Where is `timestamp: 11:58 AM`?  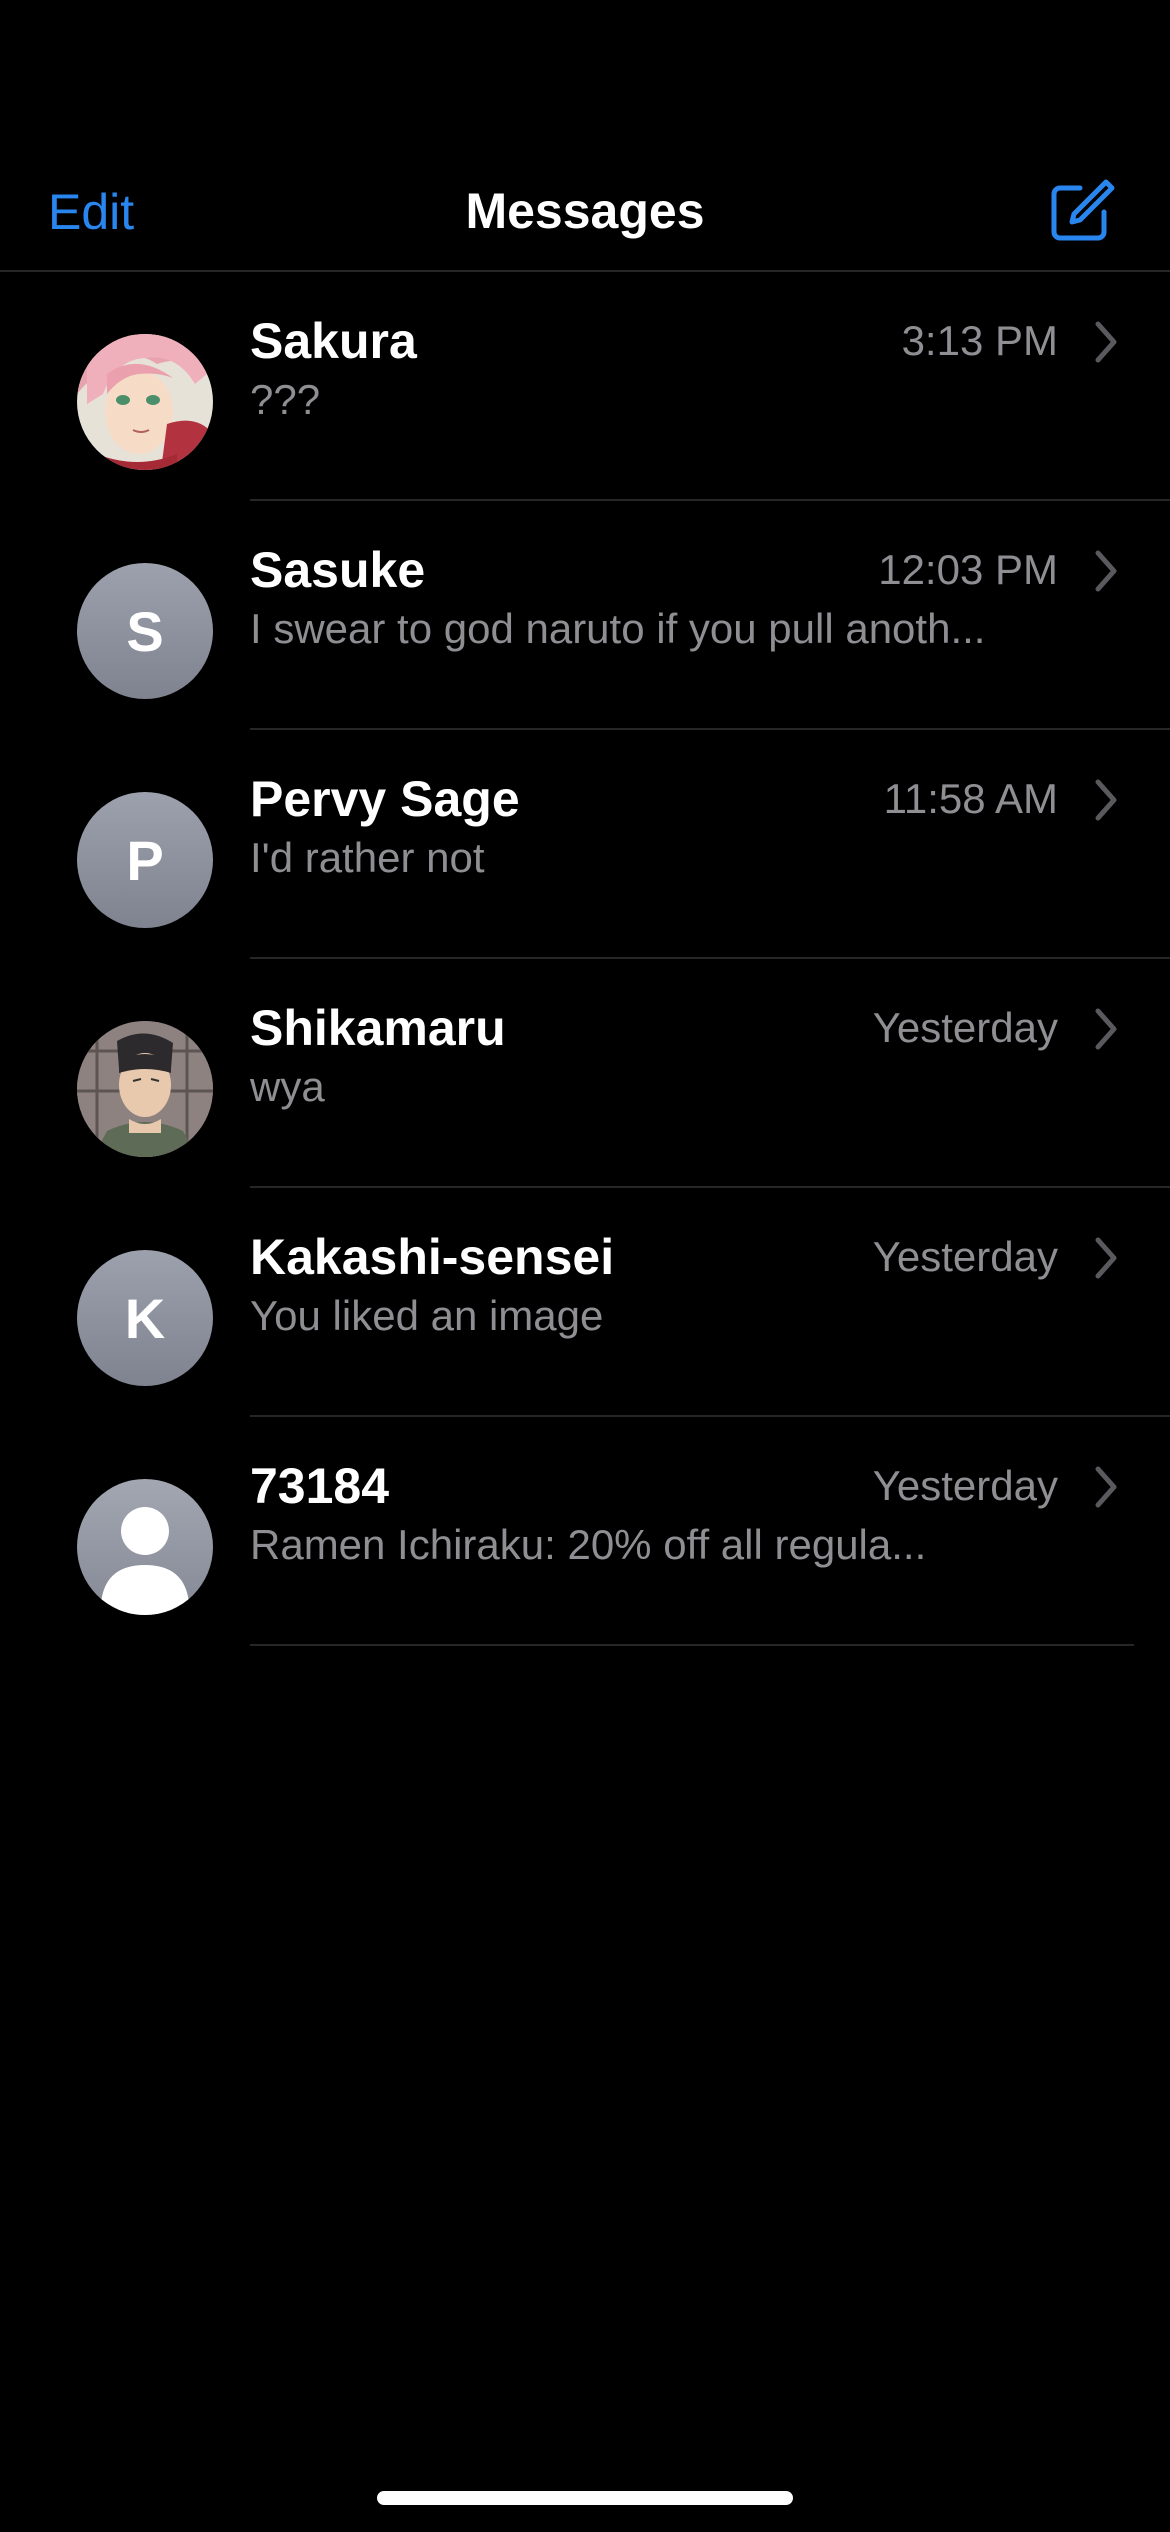
timestamp: 11:58 AM is located at coordinates (970, 798).